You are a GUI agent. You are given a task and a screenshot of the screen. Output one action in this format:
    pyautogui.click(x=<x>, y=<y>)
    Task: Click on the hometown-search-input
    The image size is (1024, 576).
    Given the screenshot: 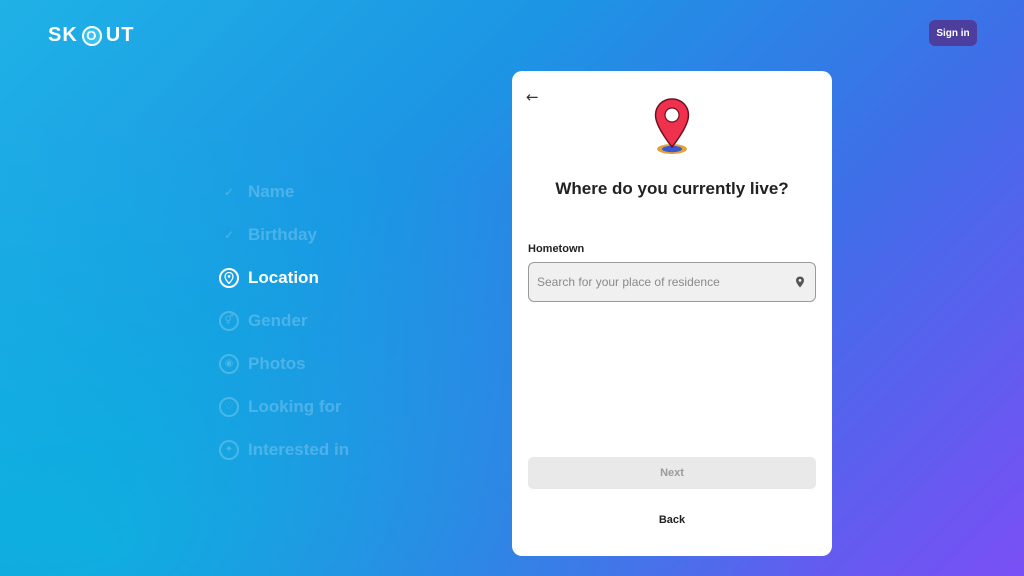 What is the action you would take?
    pyautogui.click(x=666, y=282)
    